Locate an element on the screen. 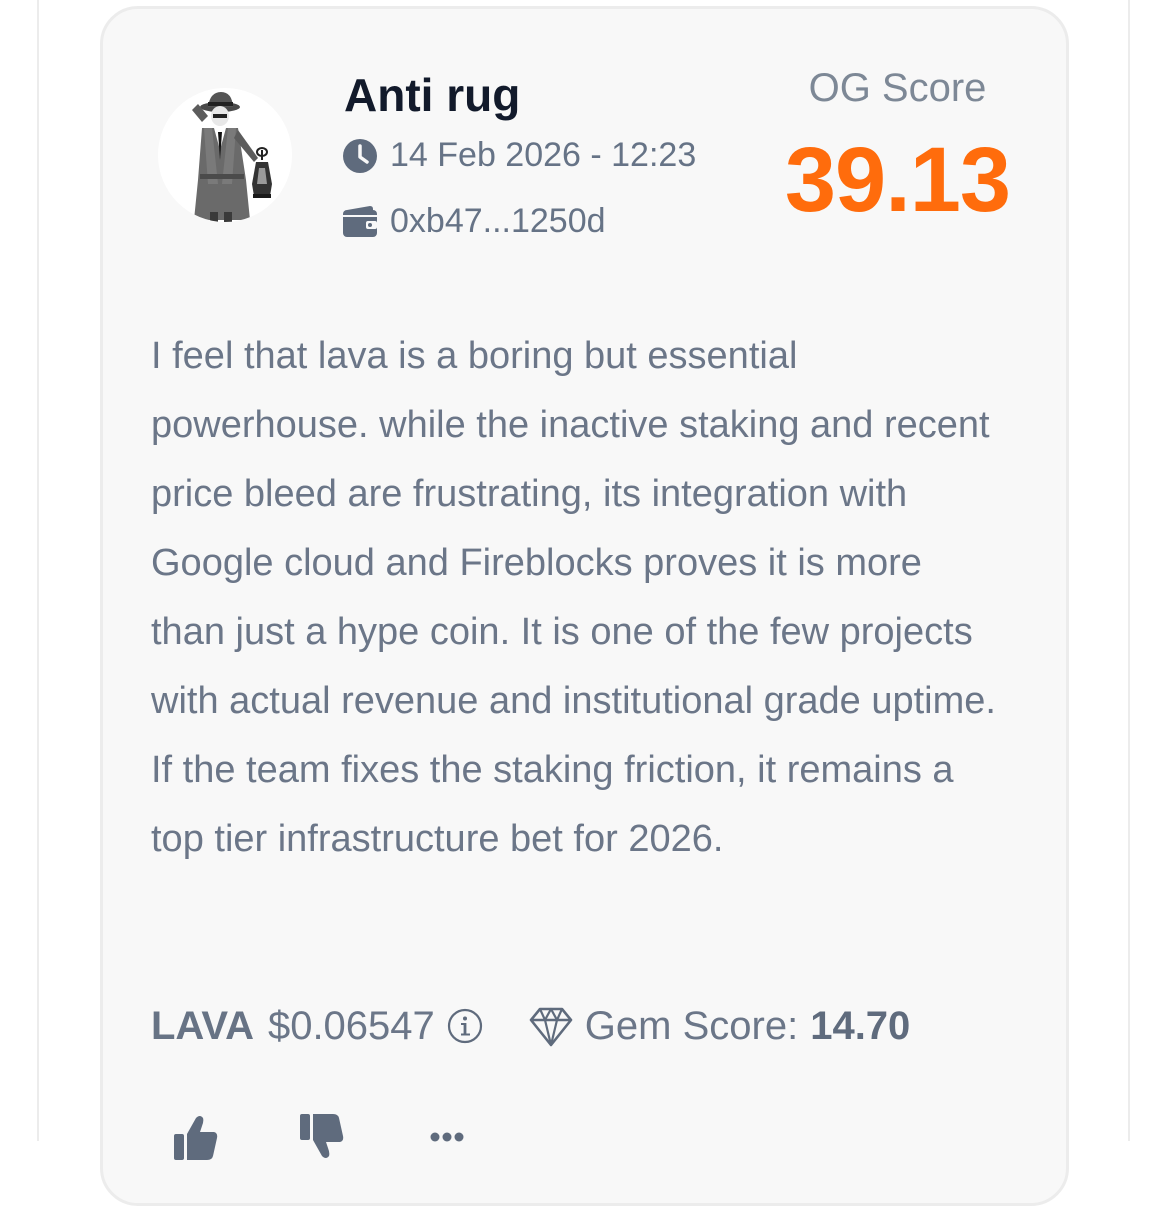  avatar is located at coordinates (225, 155).